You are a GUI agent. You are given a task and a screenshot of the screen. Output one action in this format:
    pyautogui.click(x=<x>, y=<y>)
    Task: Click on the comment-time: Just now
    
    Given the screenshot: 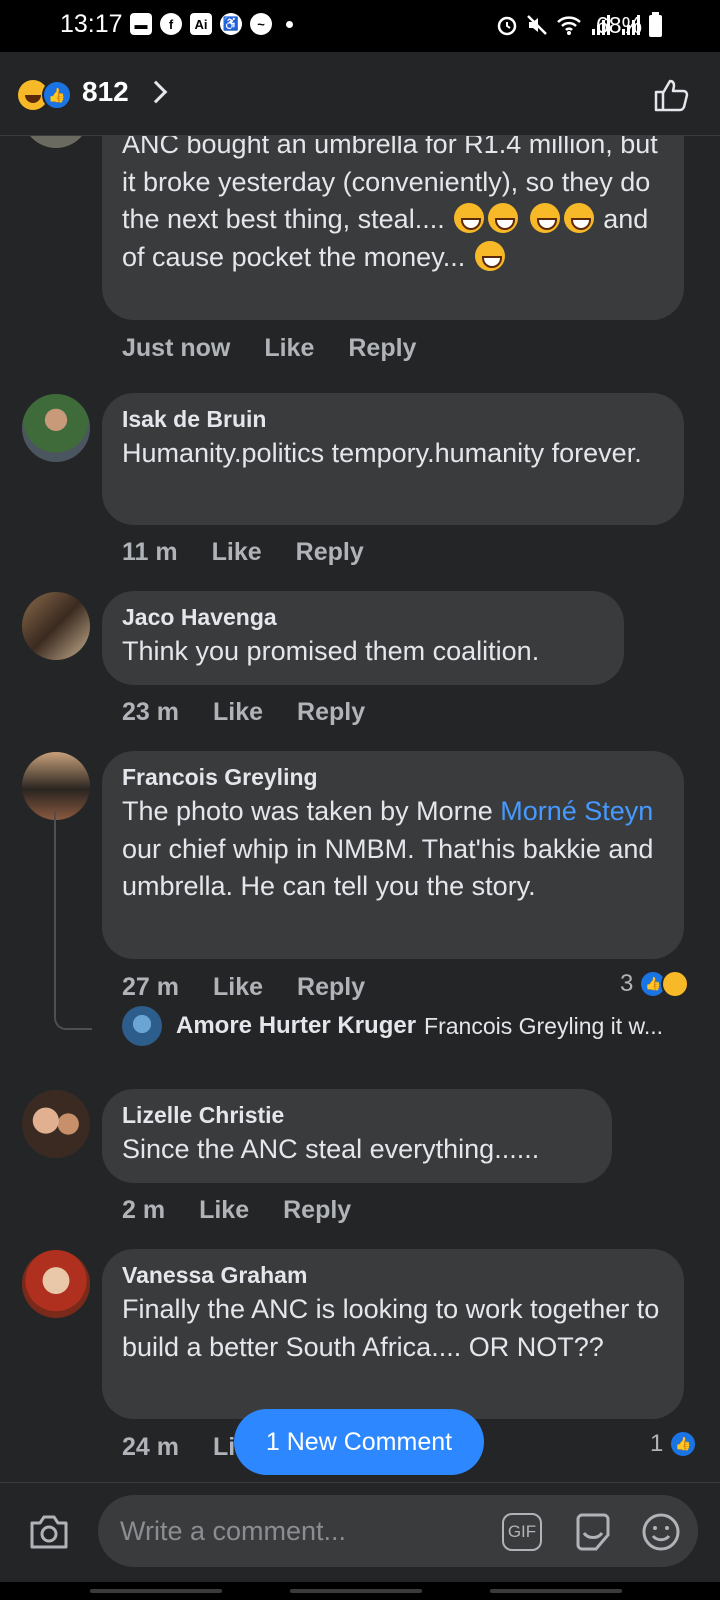 What is the action you would take?
    pyautogui.click(x=176, y=348)
    